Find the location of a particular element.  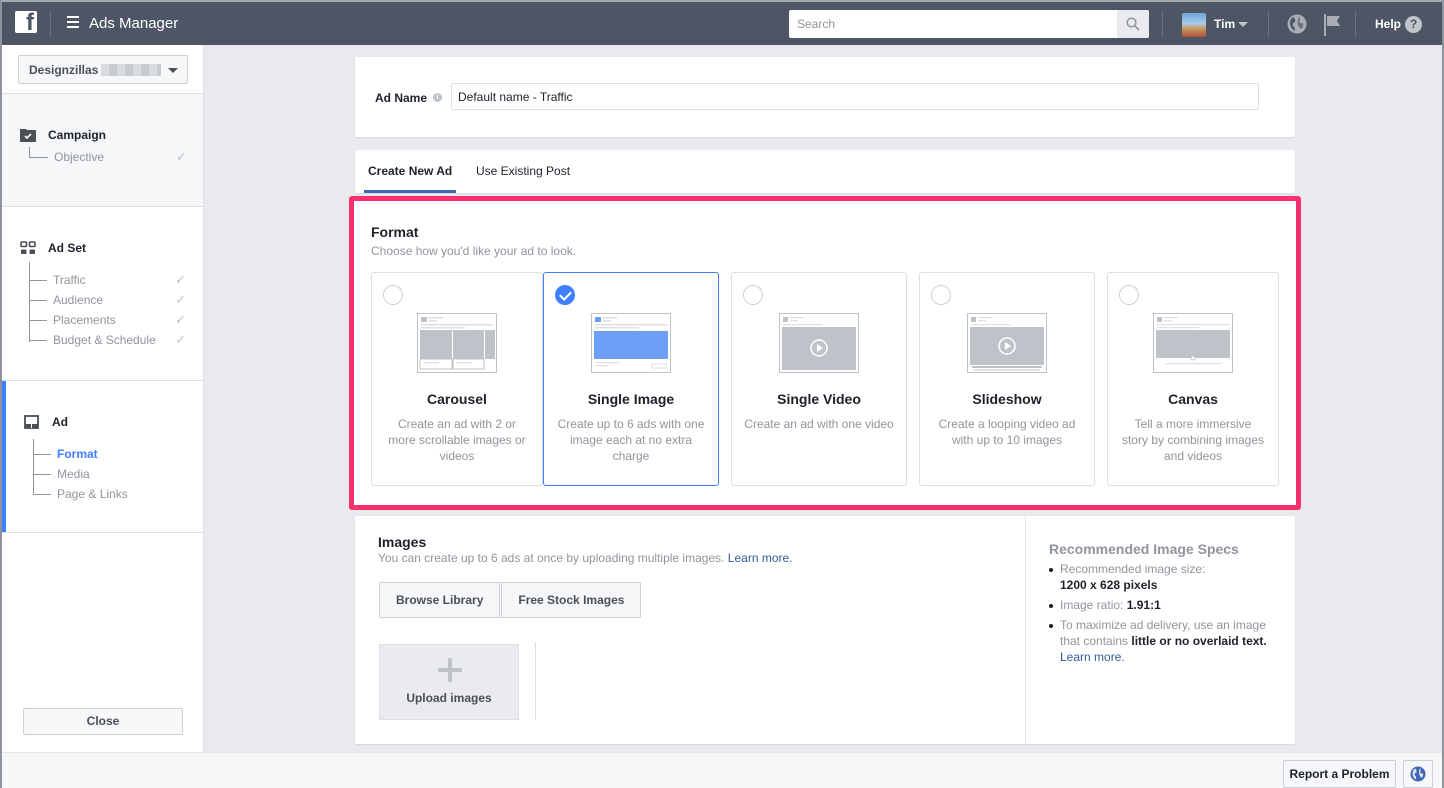

search-button is located at coordinates (1133, 24).